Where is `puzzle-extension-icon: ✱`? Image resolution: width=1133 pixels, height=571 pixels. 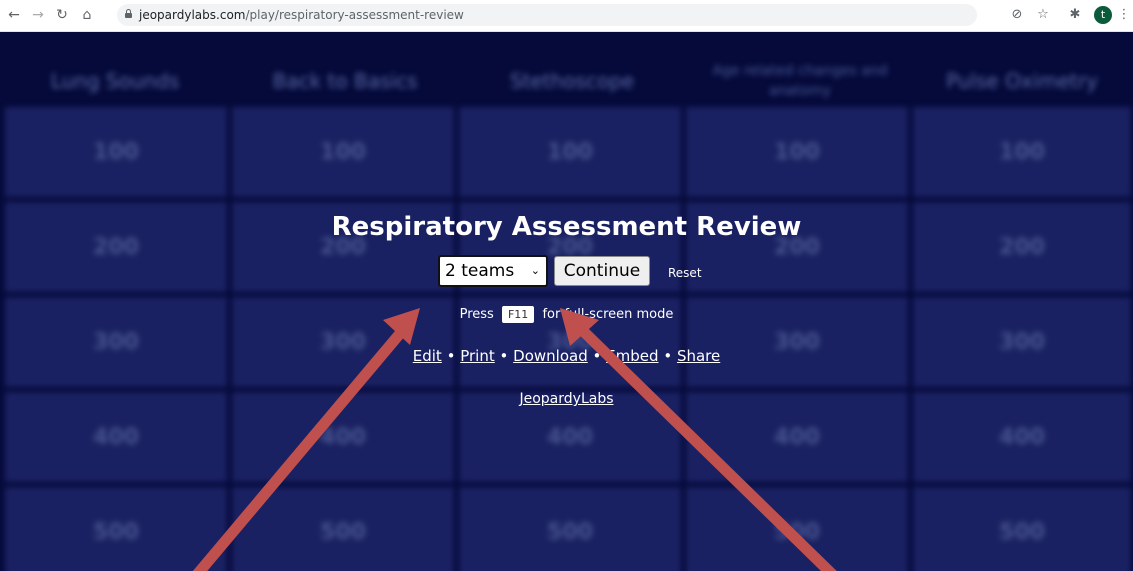
puzzle-extension-icon: ✱ is located at coordinates (1075, 15).